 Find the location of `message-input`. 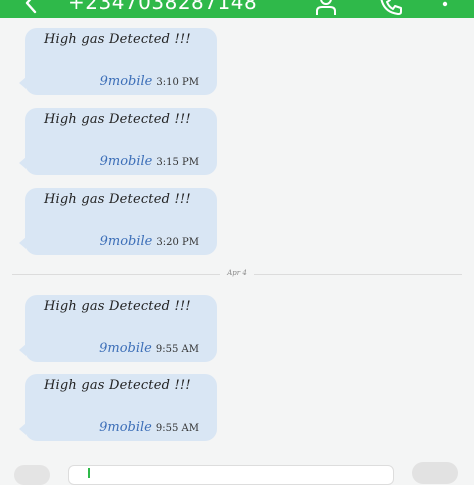

message-input is located at coordinates (231, 475).